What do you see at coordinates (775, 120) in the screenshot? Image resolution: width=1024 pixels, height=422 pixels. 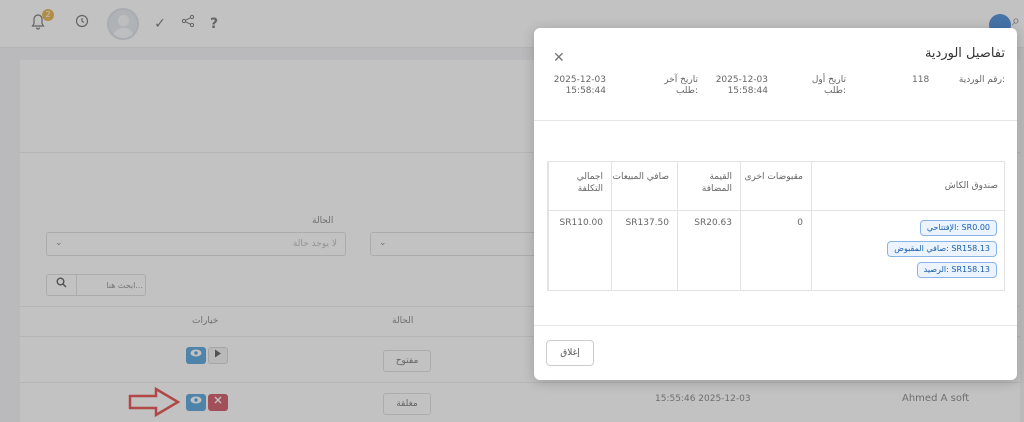 I see `modal-header-divider` at bounding box center [775, 120].